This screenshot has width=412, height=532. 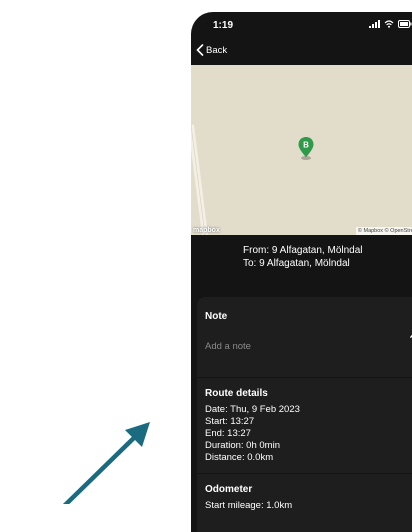 I want to click on map-attribution: © Mapbox © OpenStreetMap, so click(x=383, y=231).